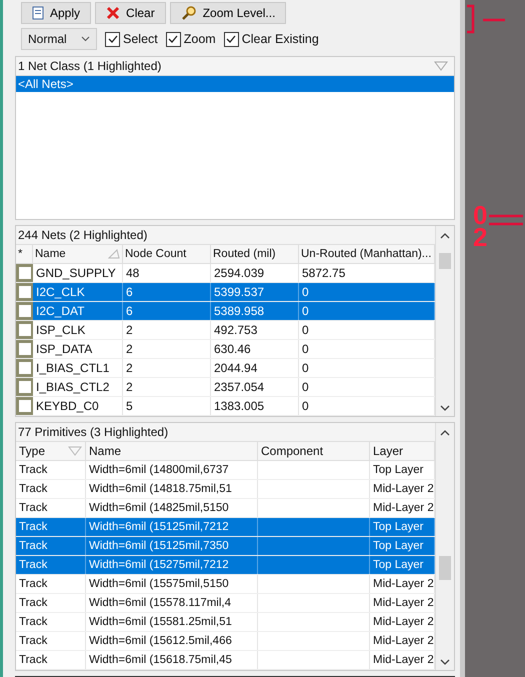  Describe the element at coordinates (114, 254) in the screenshot. I see `sort-icon` at that location.